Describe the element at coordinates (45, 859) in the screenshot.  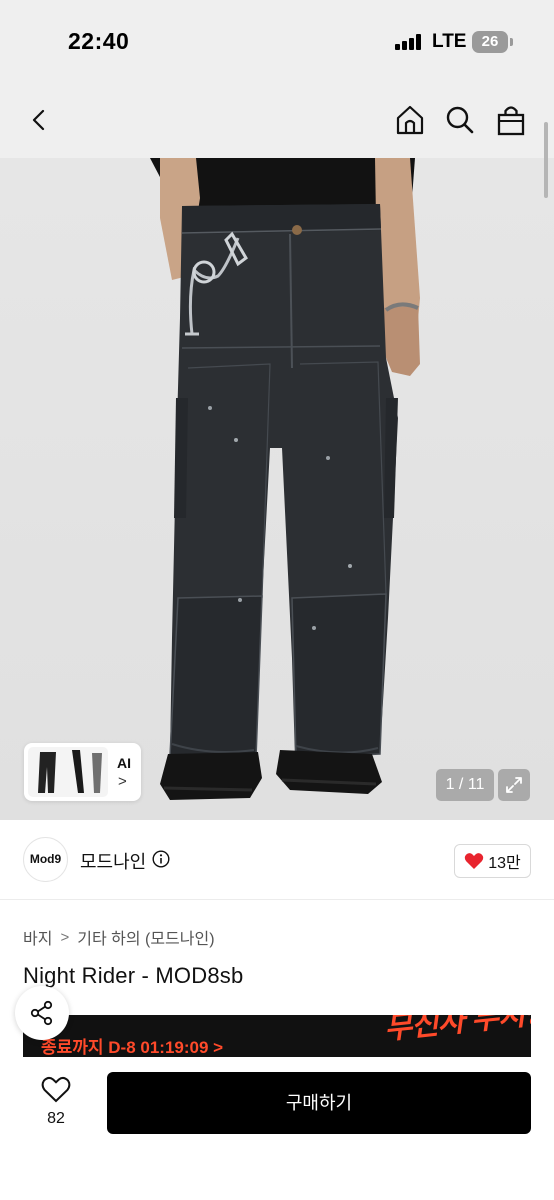
I see `brand-logo: Mod9` at that location.